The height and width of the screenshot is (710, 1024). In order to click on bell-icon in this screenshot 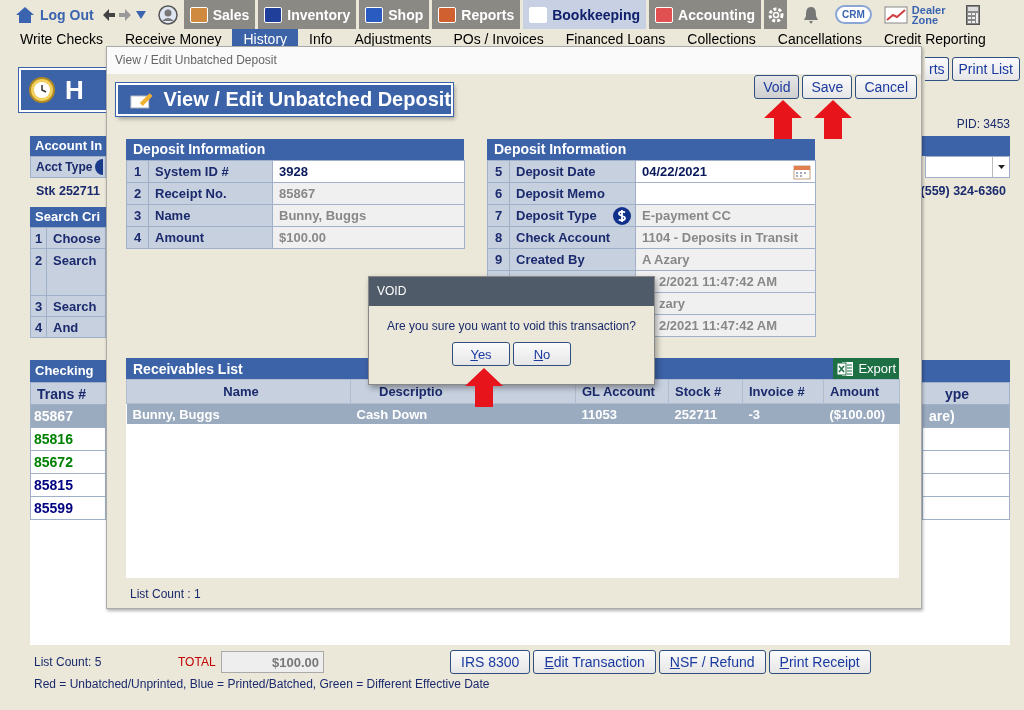, I will do `click(811, 14)`.